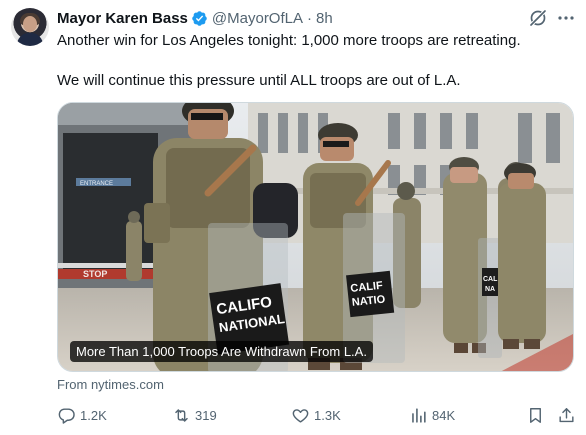 The image size is (586, 435). I want to click on views-count: 84K, so click(444, 415).